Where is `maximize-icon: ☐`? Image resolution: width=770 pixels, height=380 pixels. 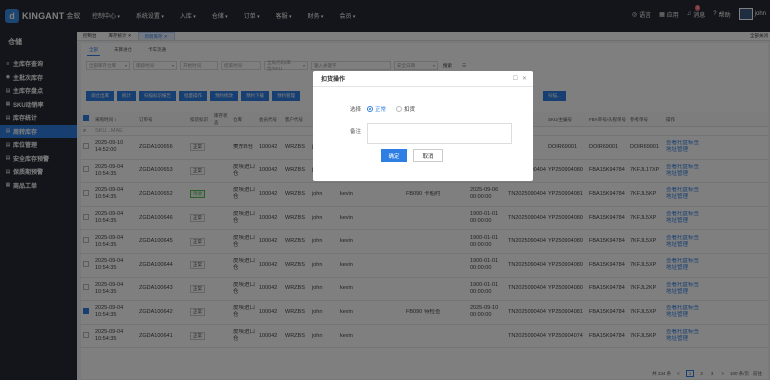
maximize-icon: ☐ is located at coordinates (515, 78).